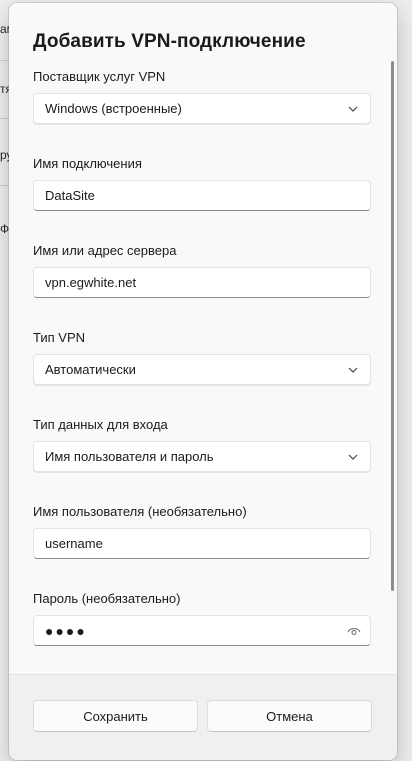 The width and height of the screenshot is (412, 761). What do you see at coordinates (105, 250) in the screenshot?
I see `server-label: Имя или адрес сервера` at bounding box center [105, 250].